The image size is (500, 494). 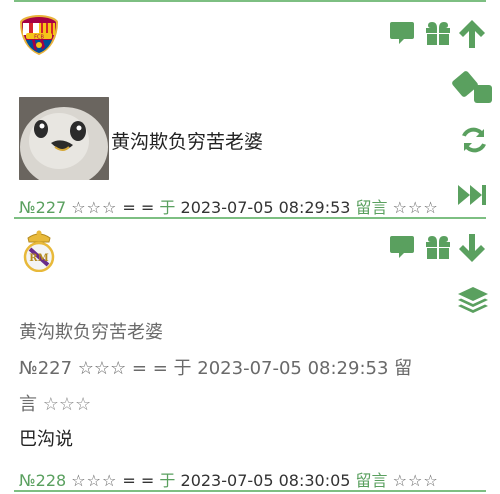 What do you see at coordinates (42, 207) in the screenshot?
I see `post-id-link: №227` at bounding box center [42, 207].